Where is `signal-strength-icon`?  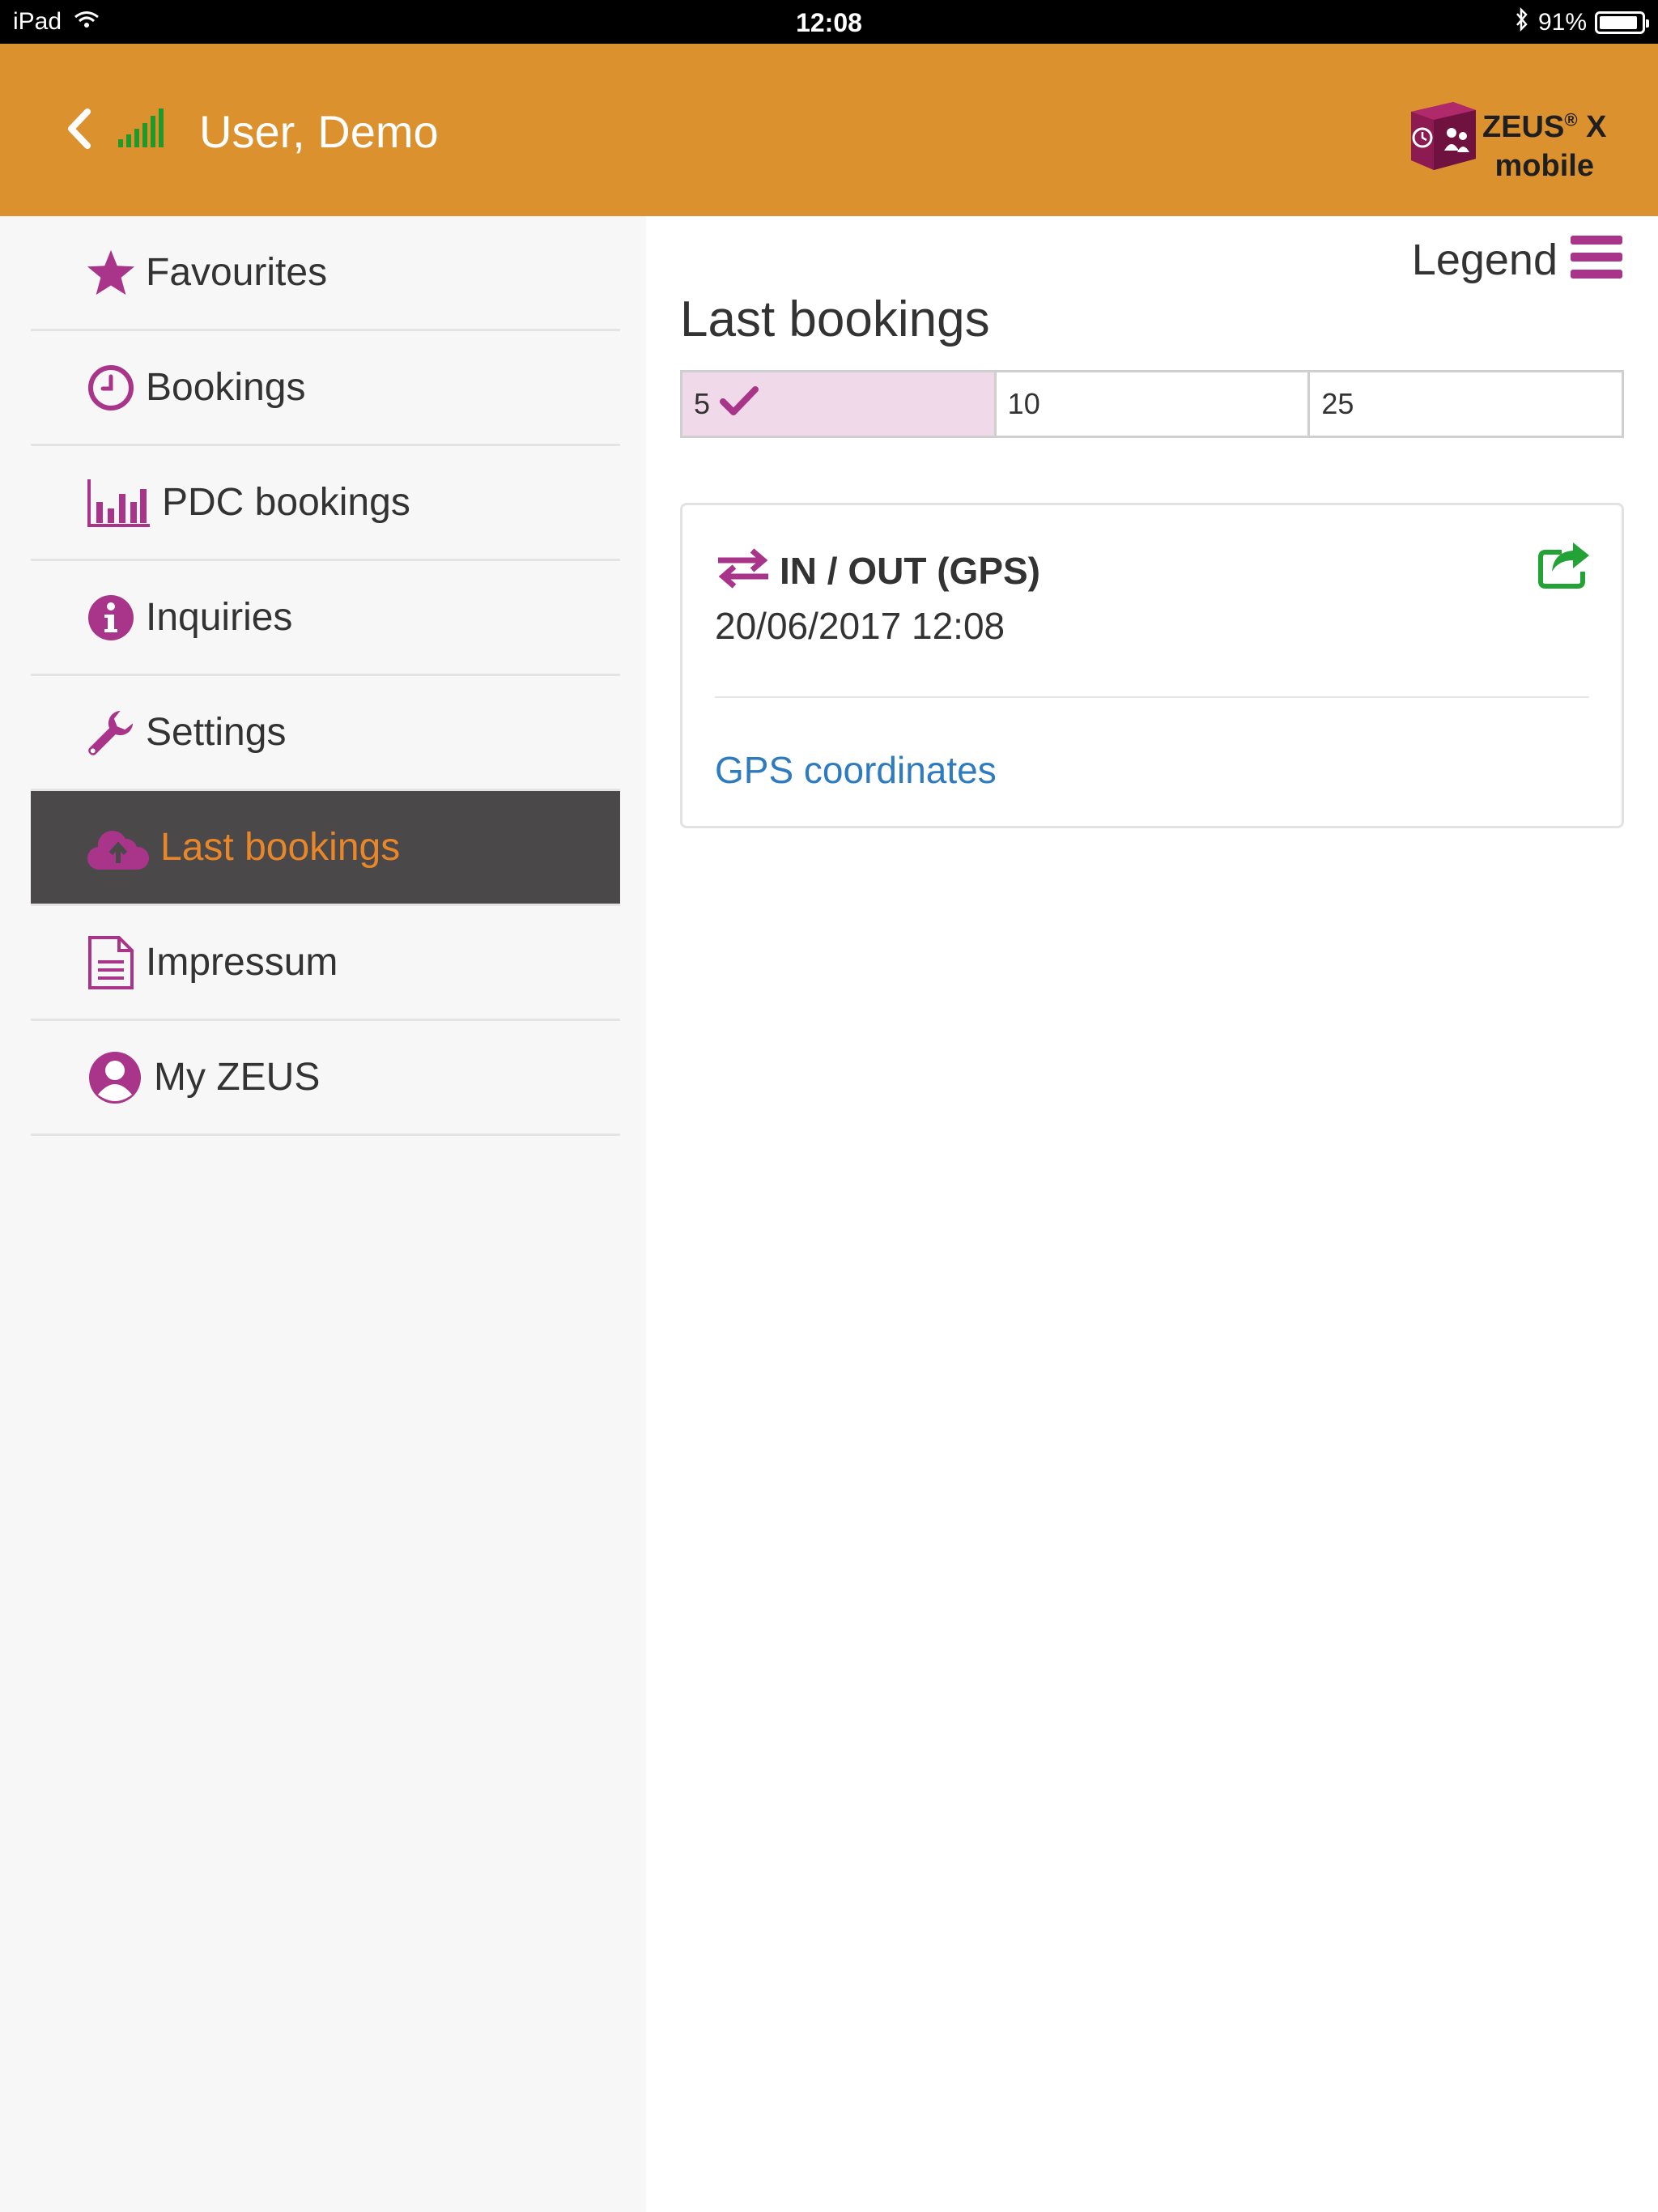 signal-strength-icon is located at coordinates (143, 127).